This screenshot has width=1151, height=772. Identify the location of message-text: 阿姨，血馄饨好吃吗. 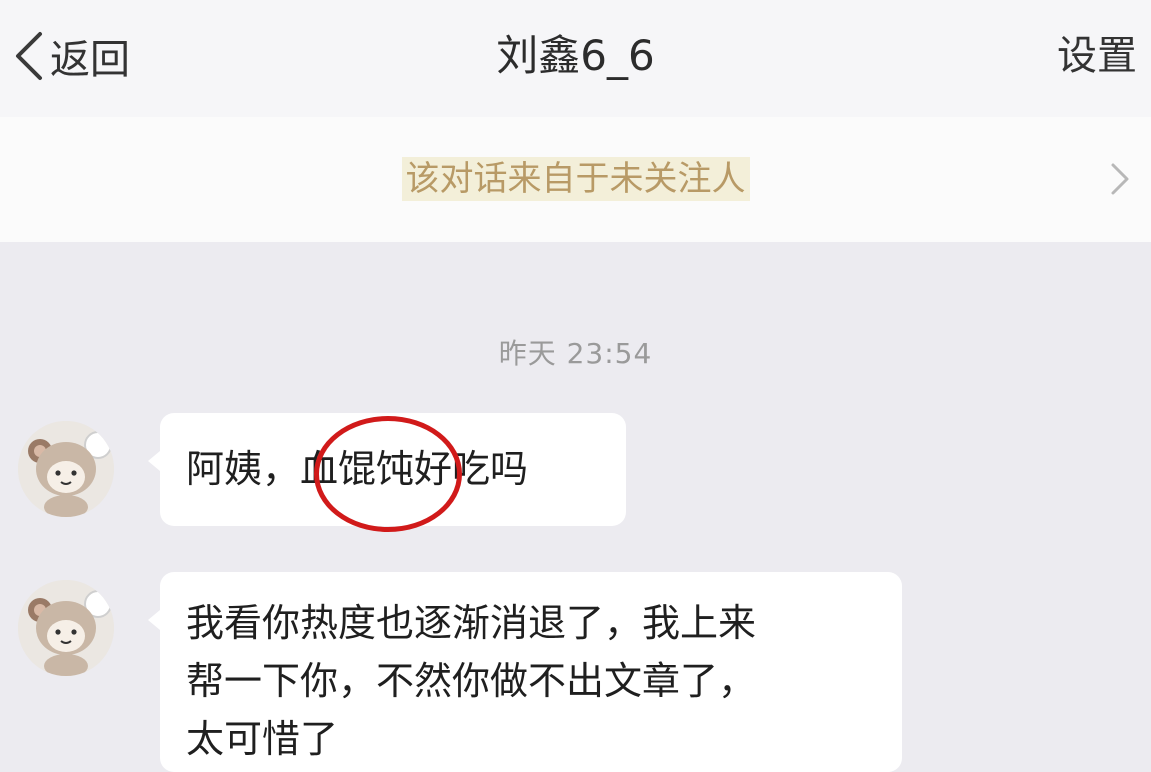
(357, 469).